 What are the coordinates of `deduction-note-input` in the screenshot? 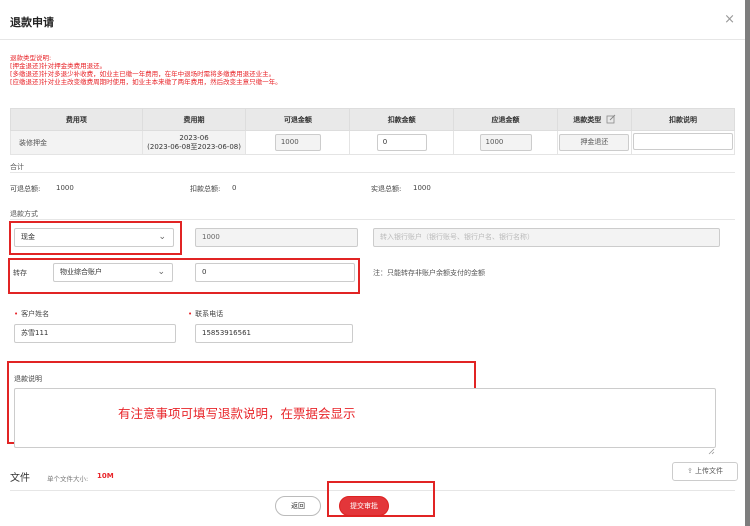 It's located at (682, 141).